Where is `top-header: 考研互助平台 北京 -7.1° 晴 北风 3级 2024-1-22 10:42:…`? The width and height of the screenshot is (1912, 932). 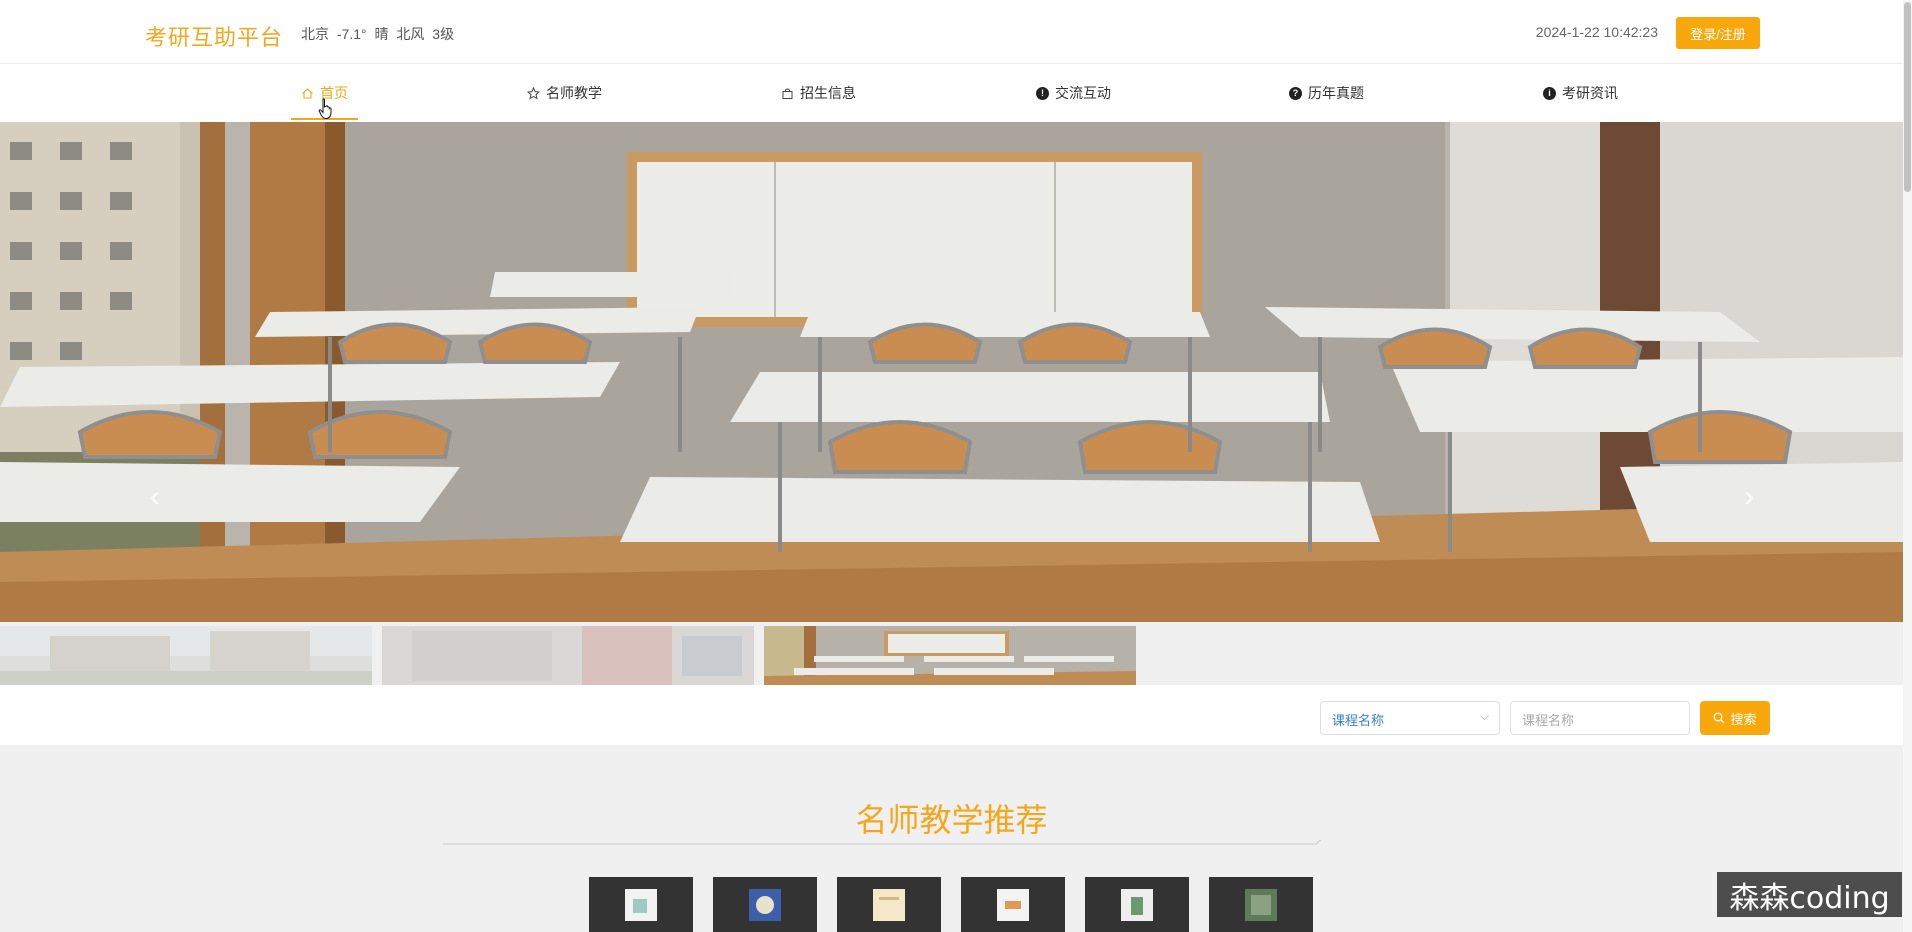
top-header: 考研互助平台 北京 -7.1° 晴 北风 3级 2024-1-22 10:42:… is located at coordinates (951, 32).